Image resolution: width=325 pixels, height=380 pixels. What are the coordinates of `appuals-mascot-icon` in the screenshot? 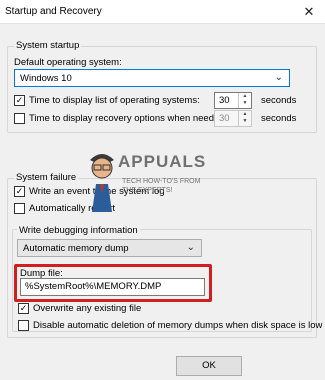 It's located at (102, 183).